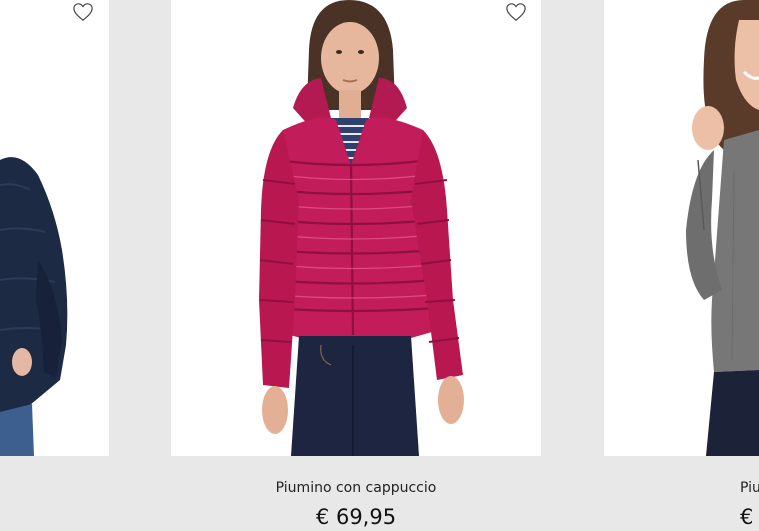 This screenshot has width=759, height=531. I want to click on product-photo, so click(54, 228).